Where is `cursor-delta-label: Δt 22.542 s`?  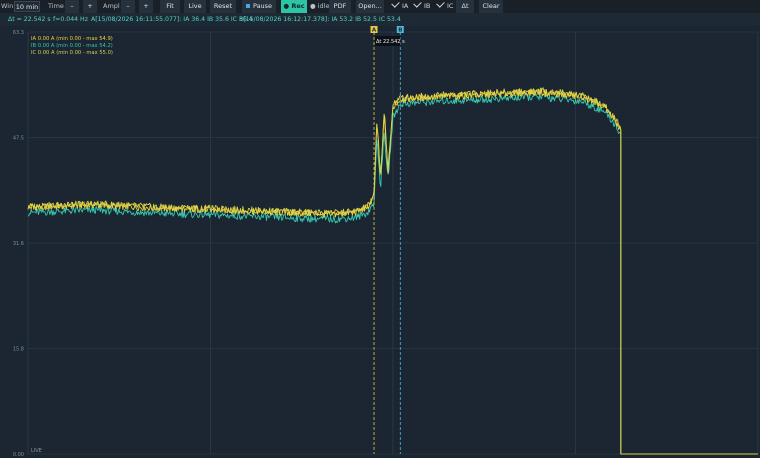 cursor-delta-label: Δt 22.542 s is located at coordinates (390, 42).